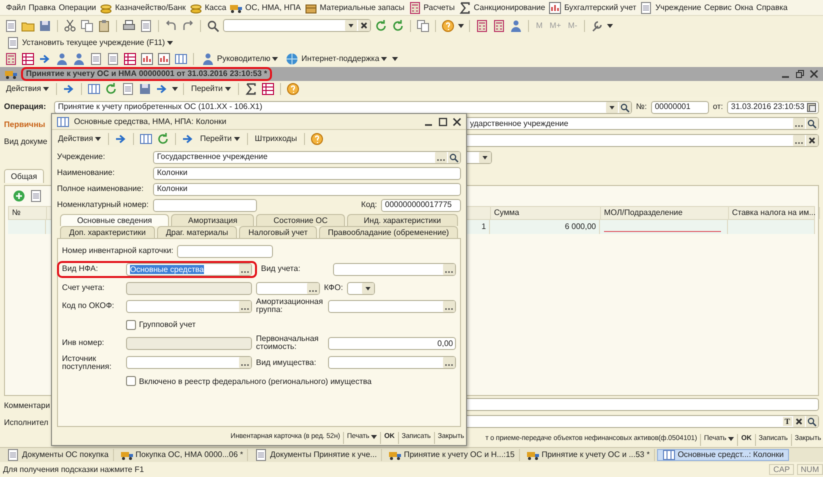 The image size is (823, 477). What do you see at coordinates (281, 269) in the screenshot?
I see `field-label: Вид учета:` at bounding box center [281, 269].